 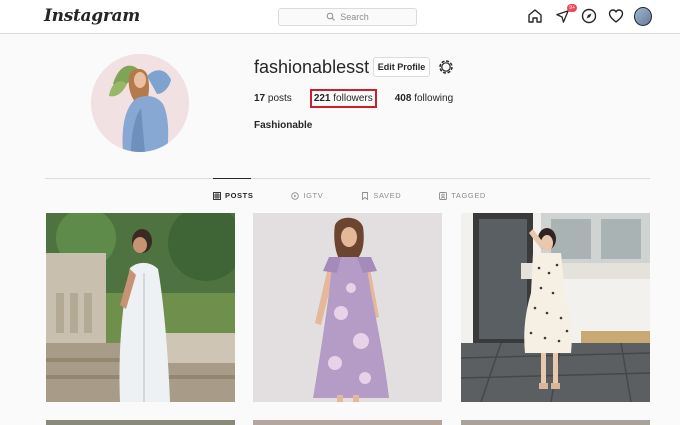 I want to click on tab-posts-label: POSTS, so click(x=239, y=195).